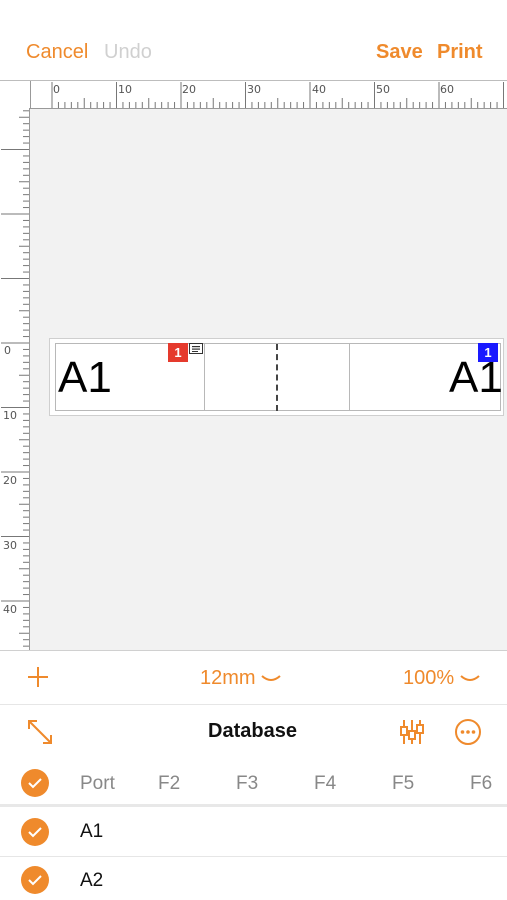 The width and height of the screenshot is (507, 900). What do you see at coordinates (254, 89) in the screenshot?
I see `ruler-mark-30: 30` at bounding box center [254, 89].